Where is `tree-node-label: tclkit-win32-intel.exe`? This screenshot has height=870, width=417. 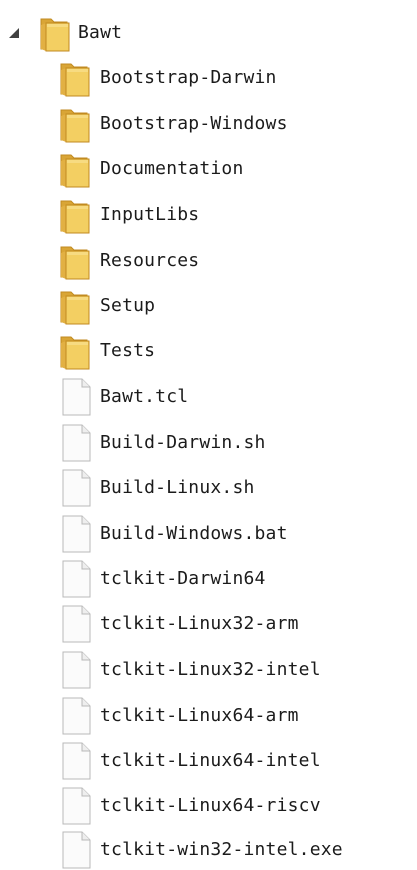
tree-node-label: tclkit-win32-intel.exe is located at coordinates (221, 849).